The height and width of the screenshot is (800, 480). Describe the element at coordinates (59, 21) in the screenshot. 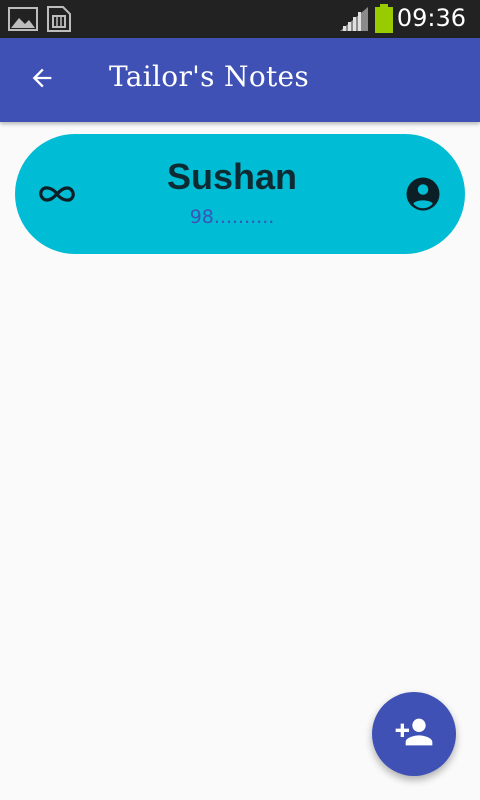

I see `sim-card-icon` at that location.